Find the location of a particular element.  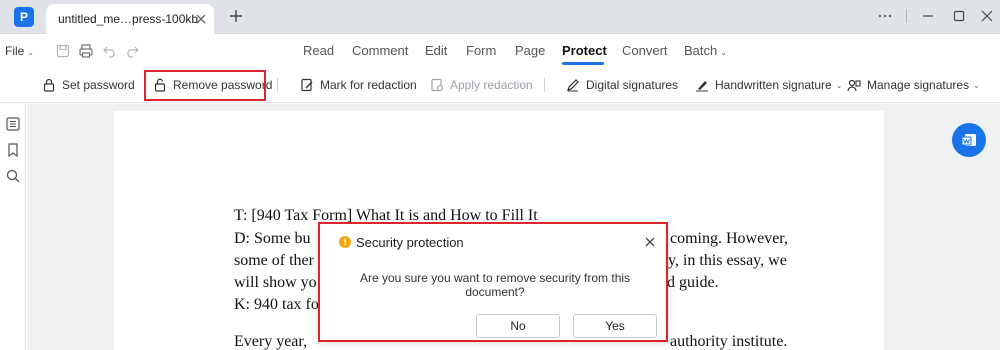

convert-to-word-button is located at coordinates (969, 140).